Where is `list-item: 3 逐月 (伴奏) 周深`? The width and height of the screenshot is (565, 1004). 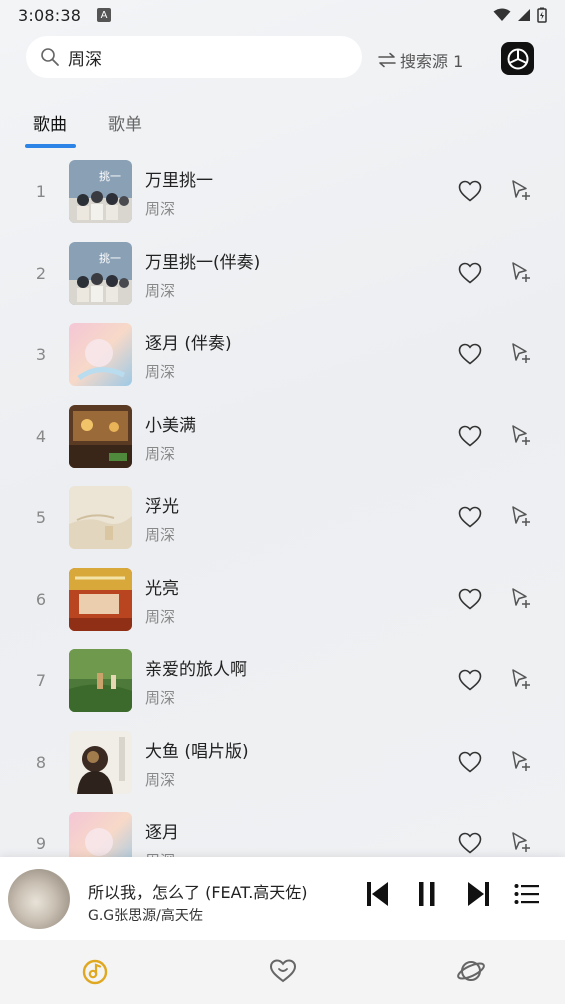
list-item: 3 逐月 (伴奏) 周深 is located at coordinates (282, 354).